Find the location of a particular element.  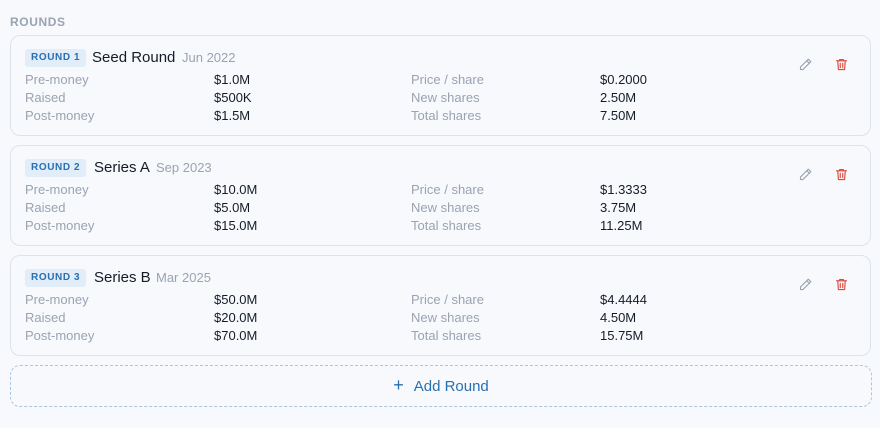

round-name: Series A is located at coordinates (122, 167).